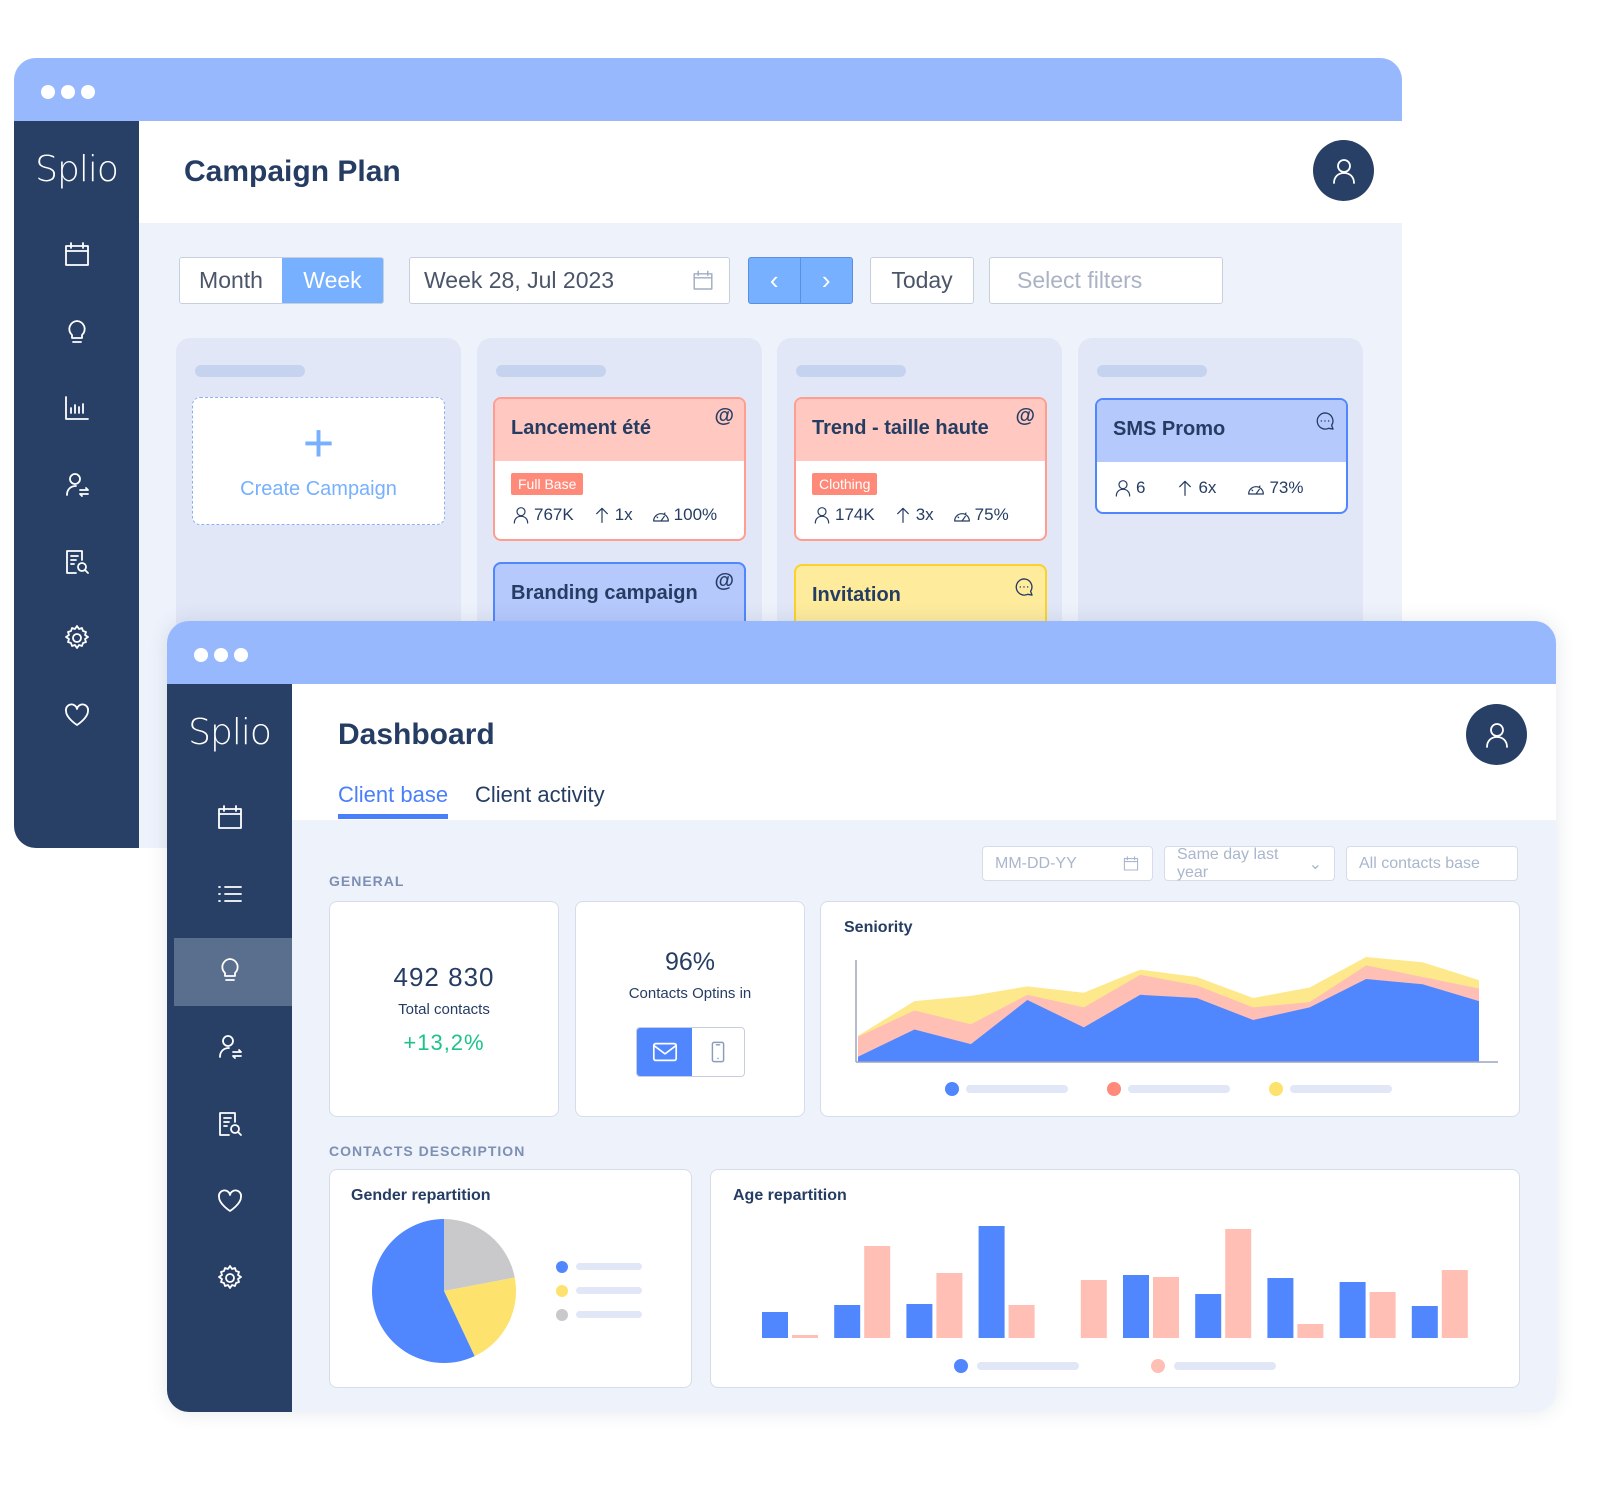  What do you see at coordinates (1221, 456) in the screenshot?
I see `campaign-card: SMS Promo 6 6x 73%` at bounding box center [1221, 456].